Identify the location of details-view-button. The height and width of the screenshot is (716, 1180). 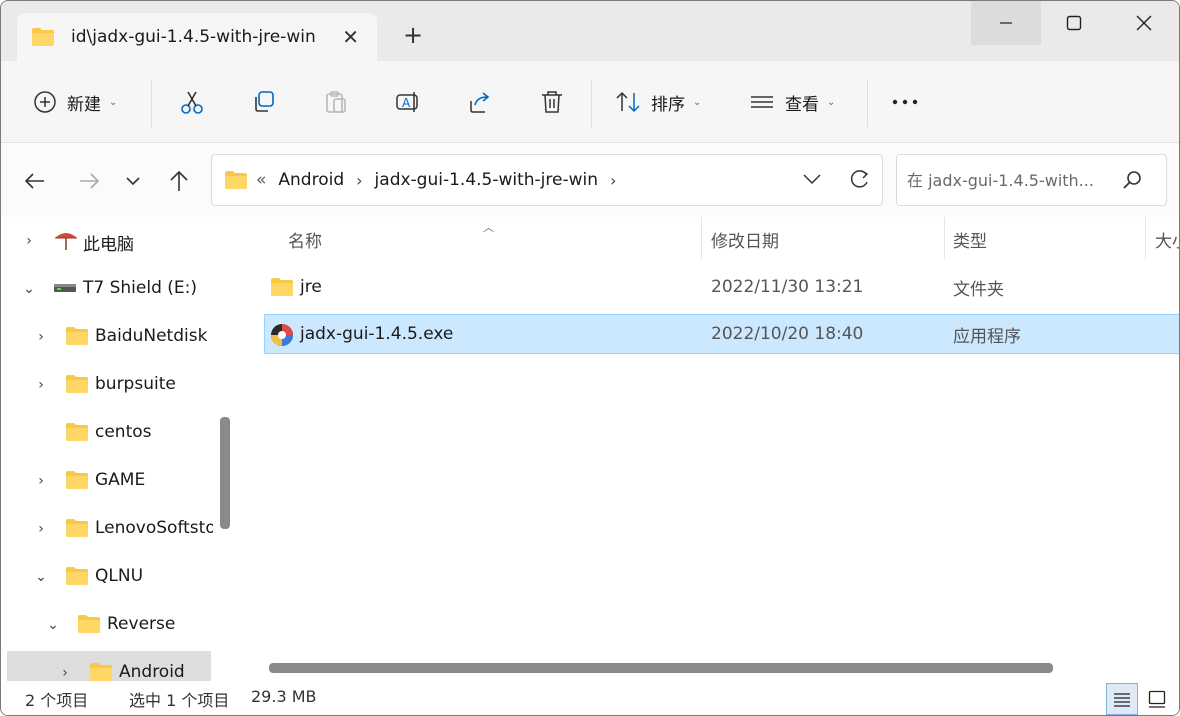
(1122, 699).